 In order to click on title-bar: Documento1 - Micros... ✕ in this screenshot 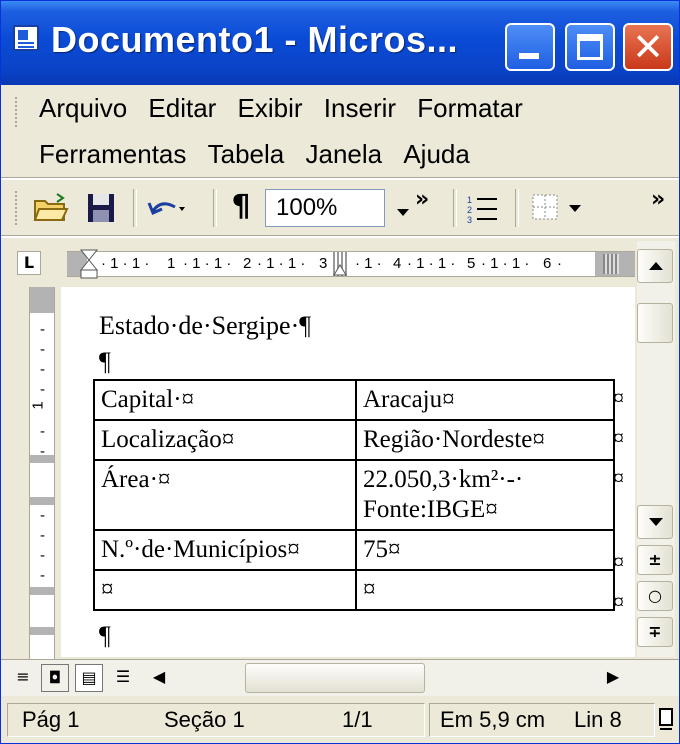, I will do `click(340, 43)`.